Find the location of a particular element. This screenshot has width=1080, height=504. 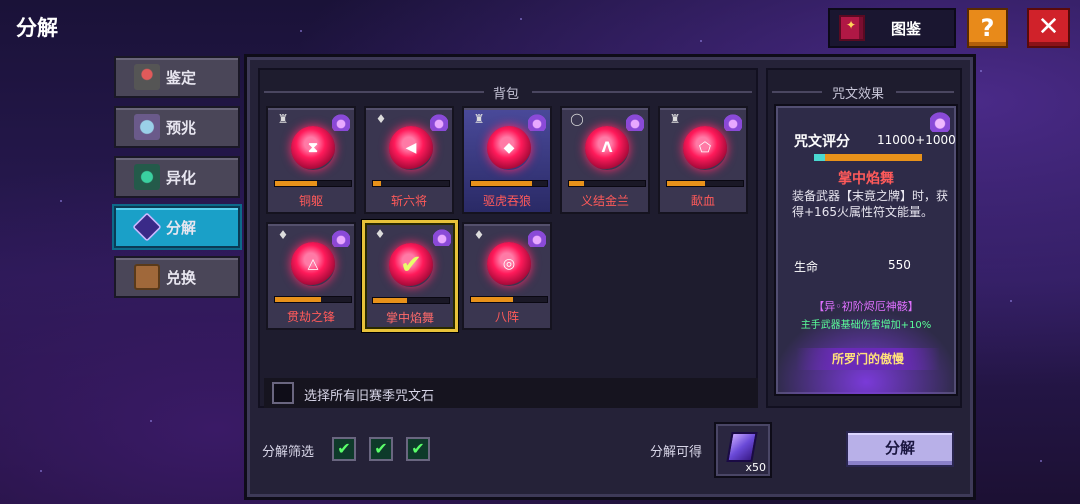

rune-name: 驱虎吞狼 is located at coordinates (506, 201).